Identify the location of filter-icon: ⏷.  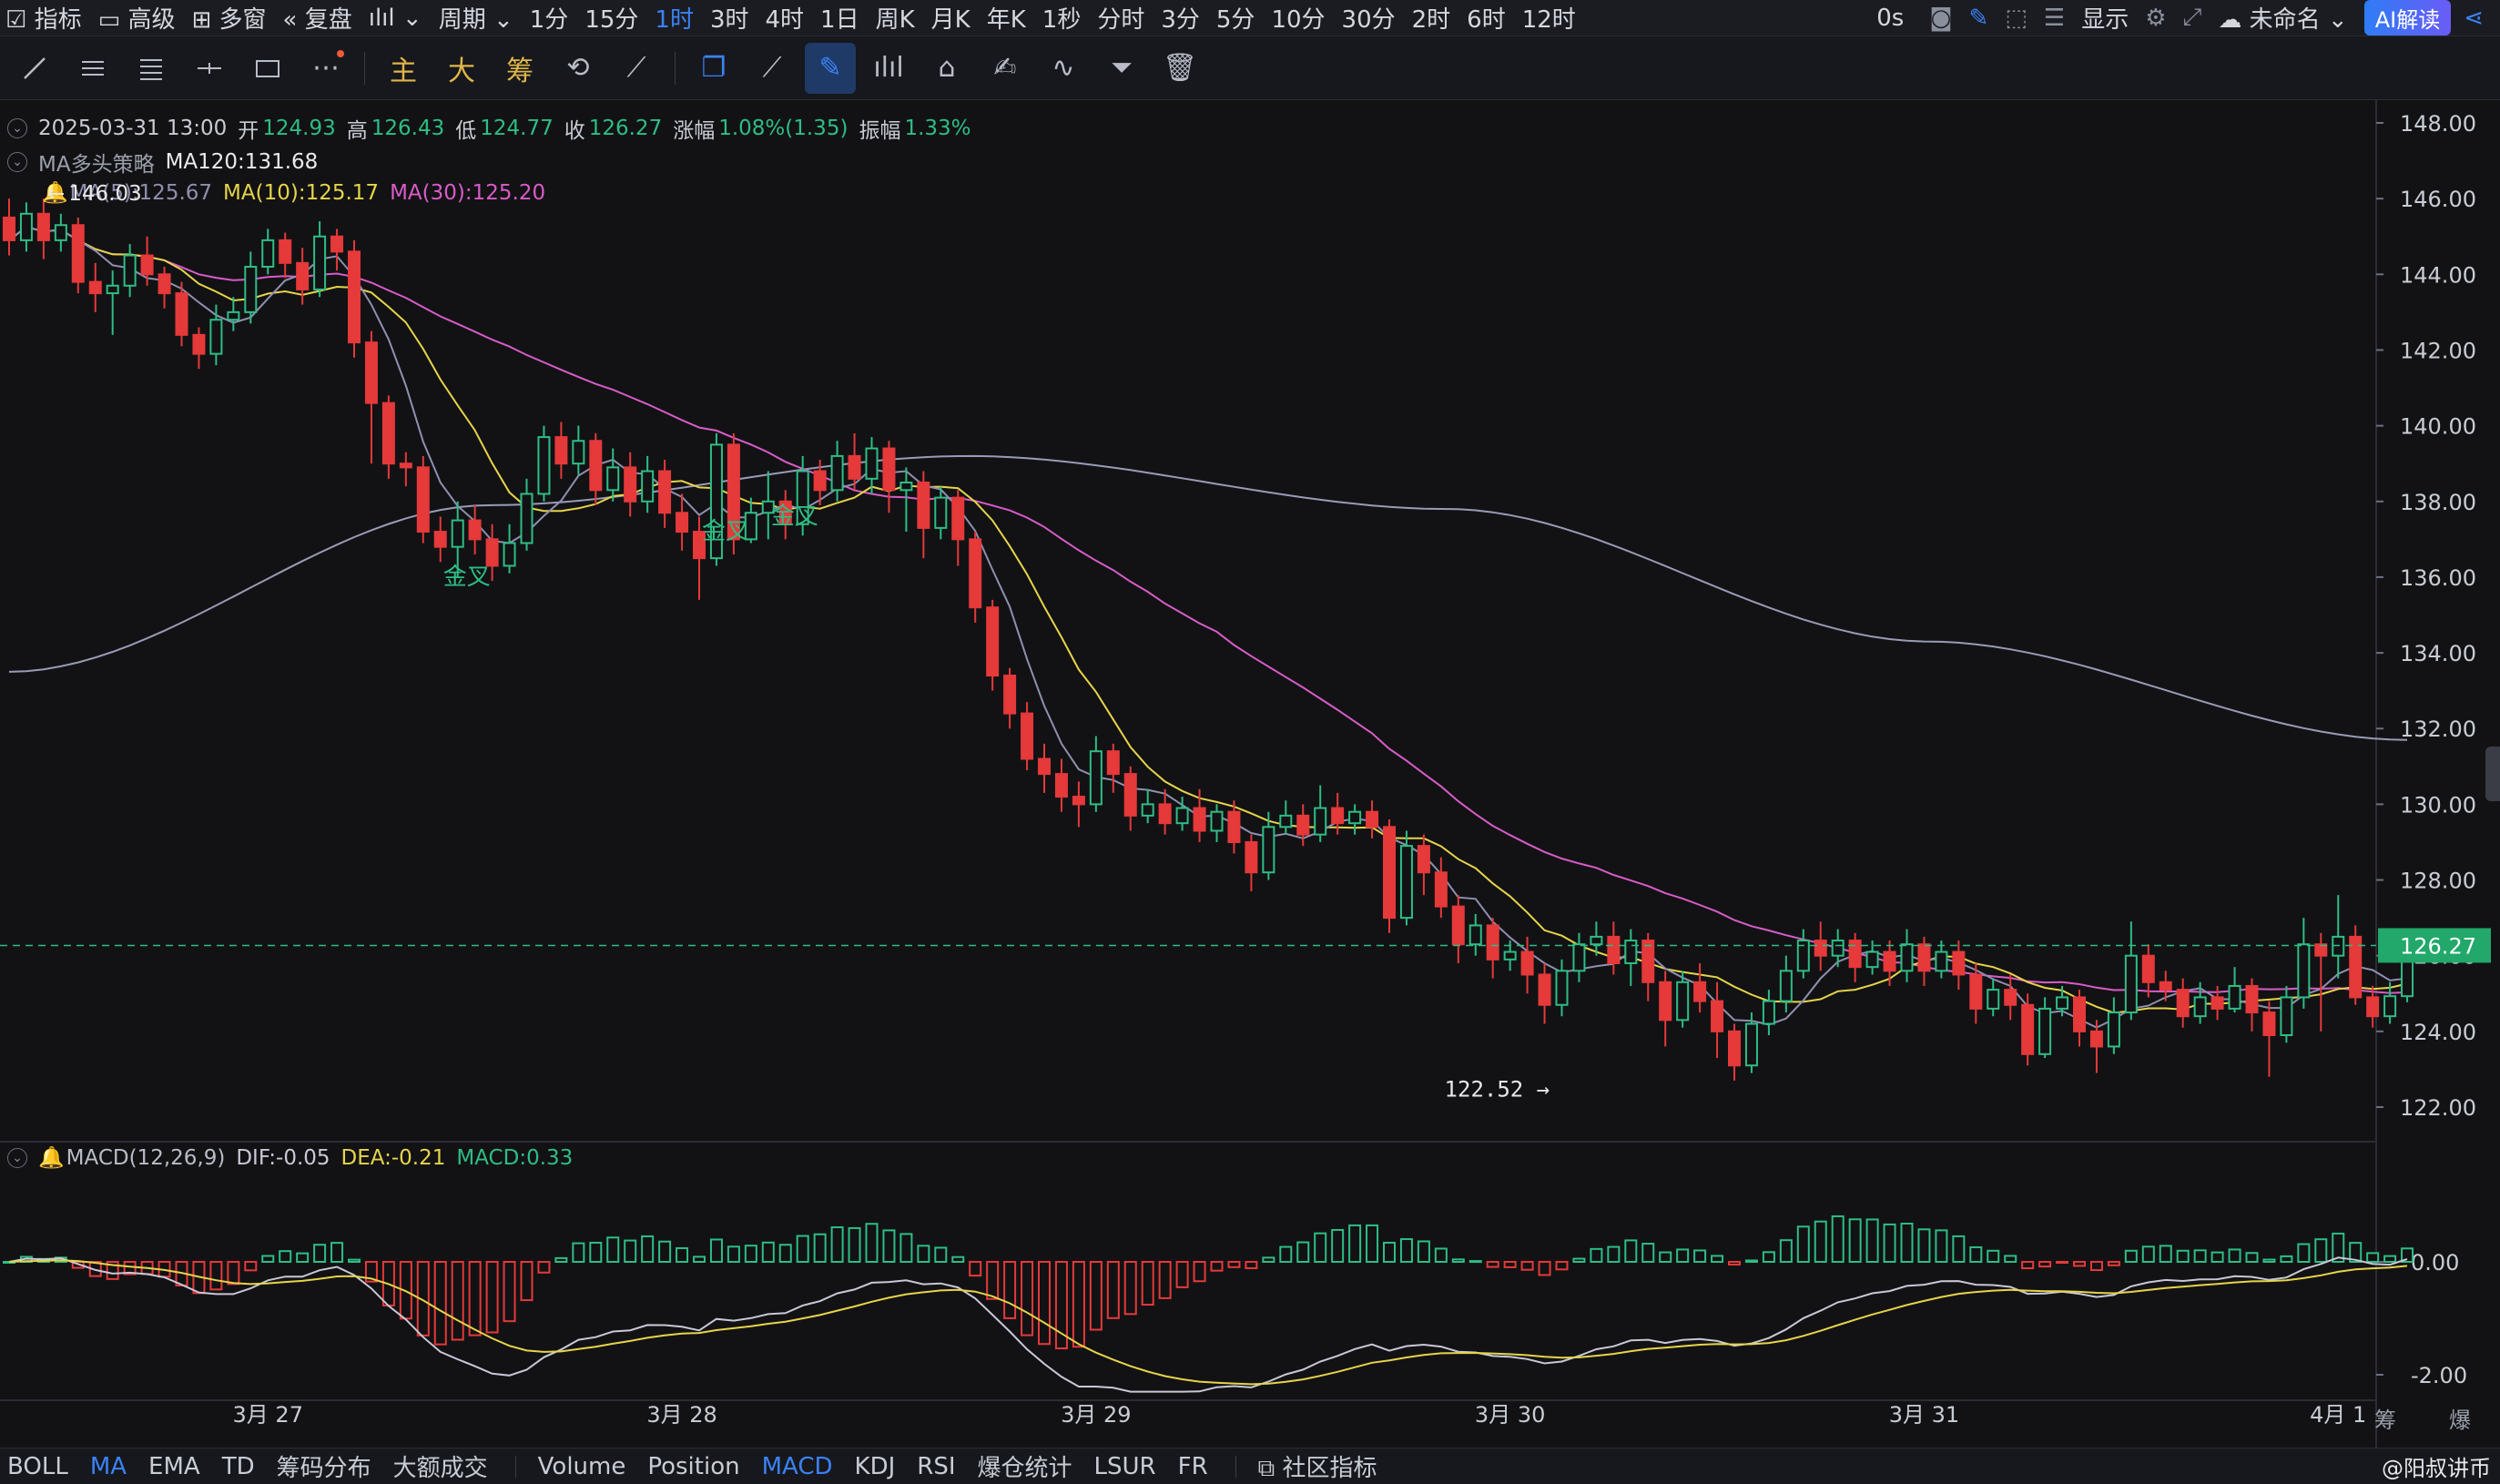
(1122, 68).